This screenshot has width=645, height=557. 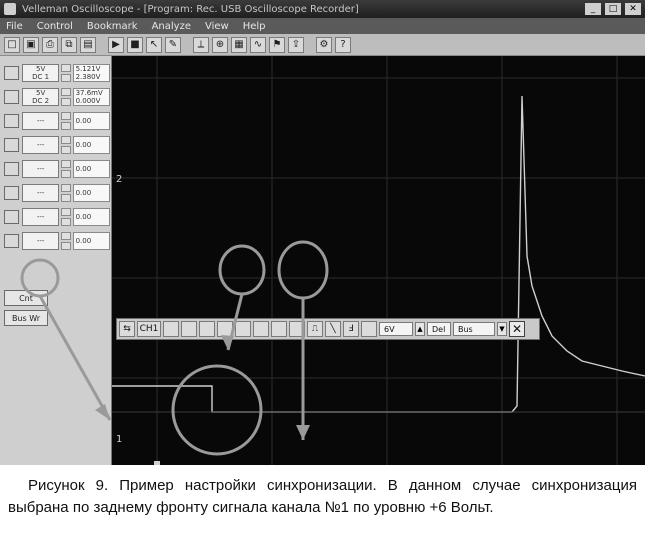 What do you see at coordinates (135, 44) in the screenshot?
I see `stop-icon: ■` at bounding box center [135, 44].